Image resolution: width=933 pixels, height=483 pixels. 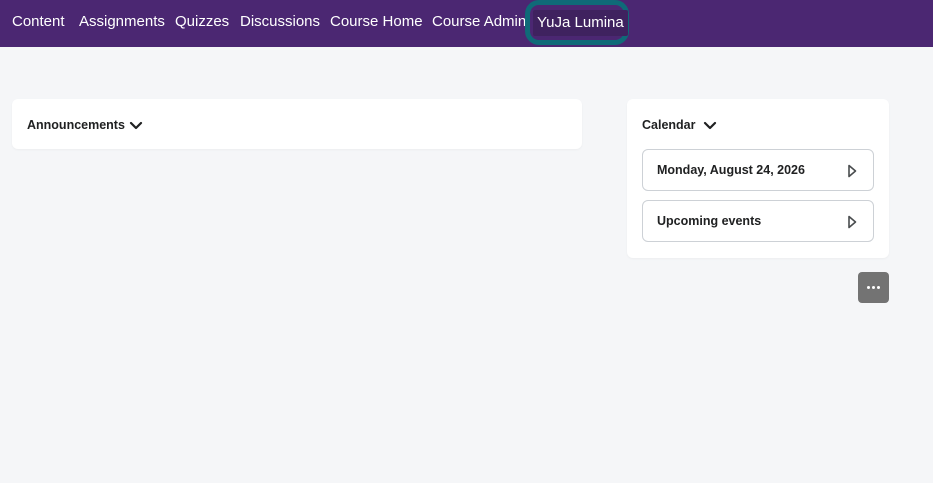 I want to click on calendar-upcoming-row: Upcoming events, so click(x=758, y=221).